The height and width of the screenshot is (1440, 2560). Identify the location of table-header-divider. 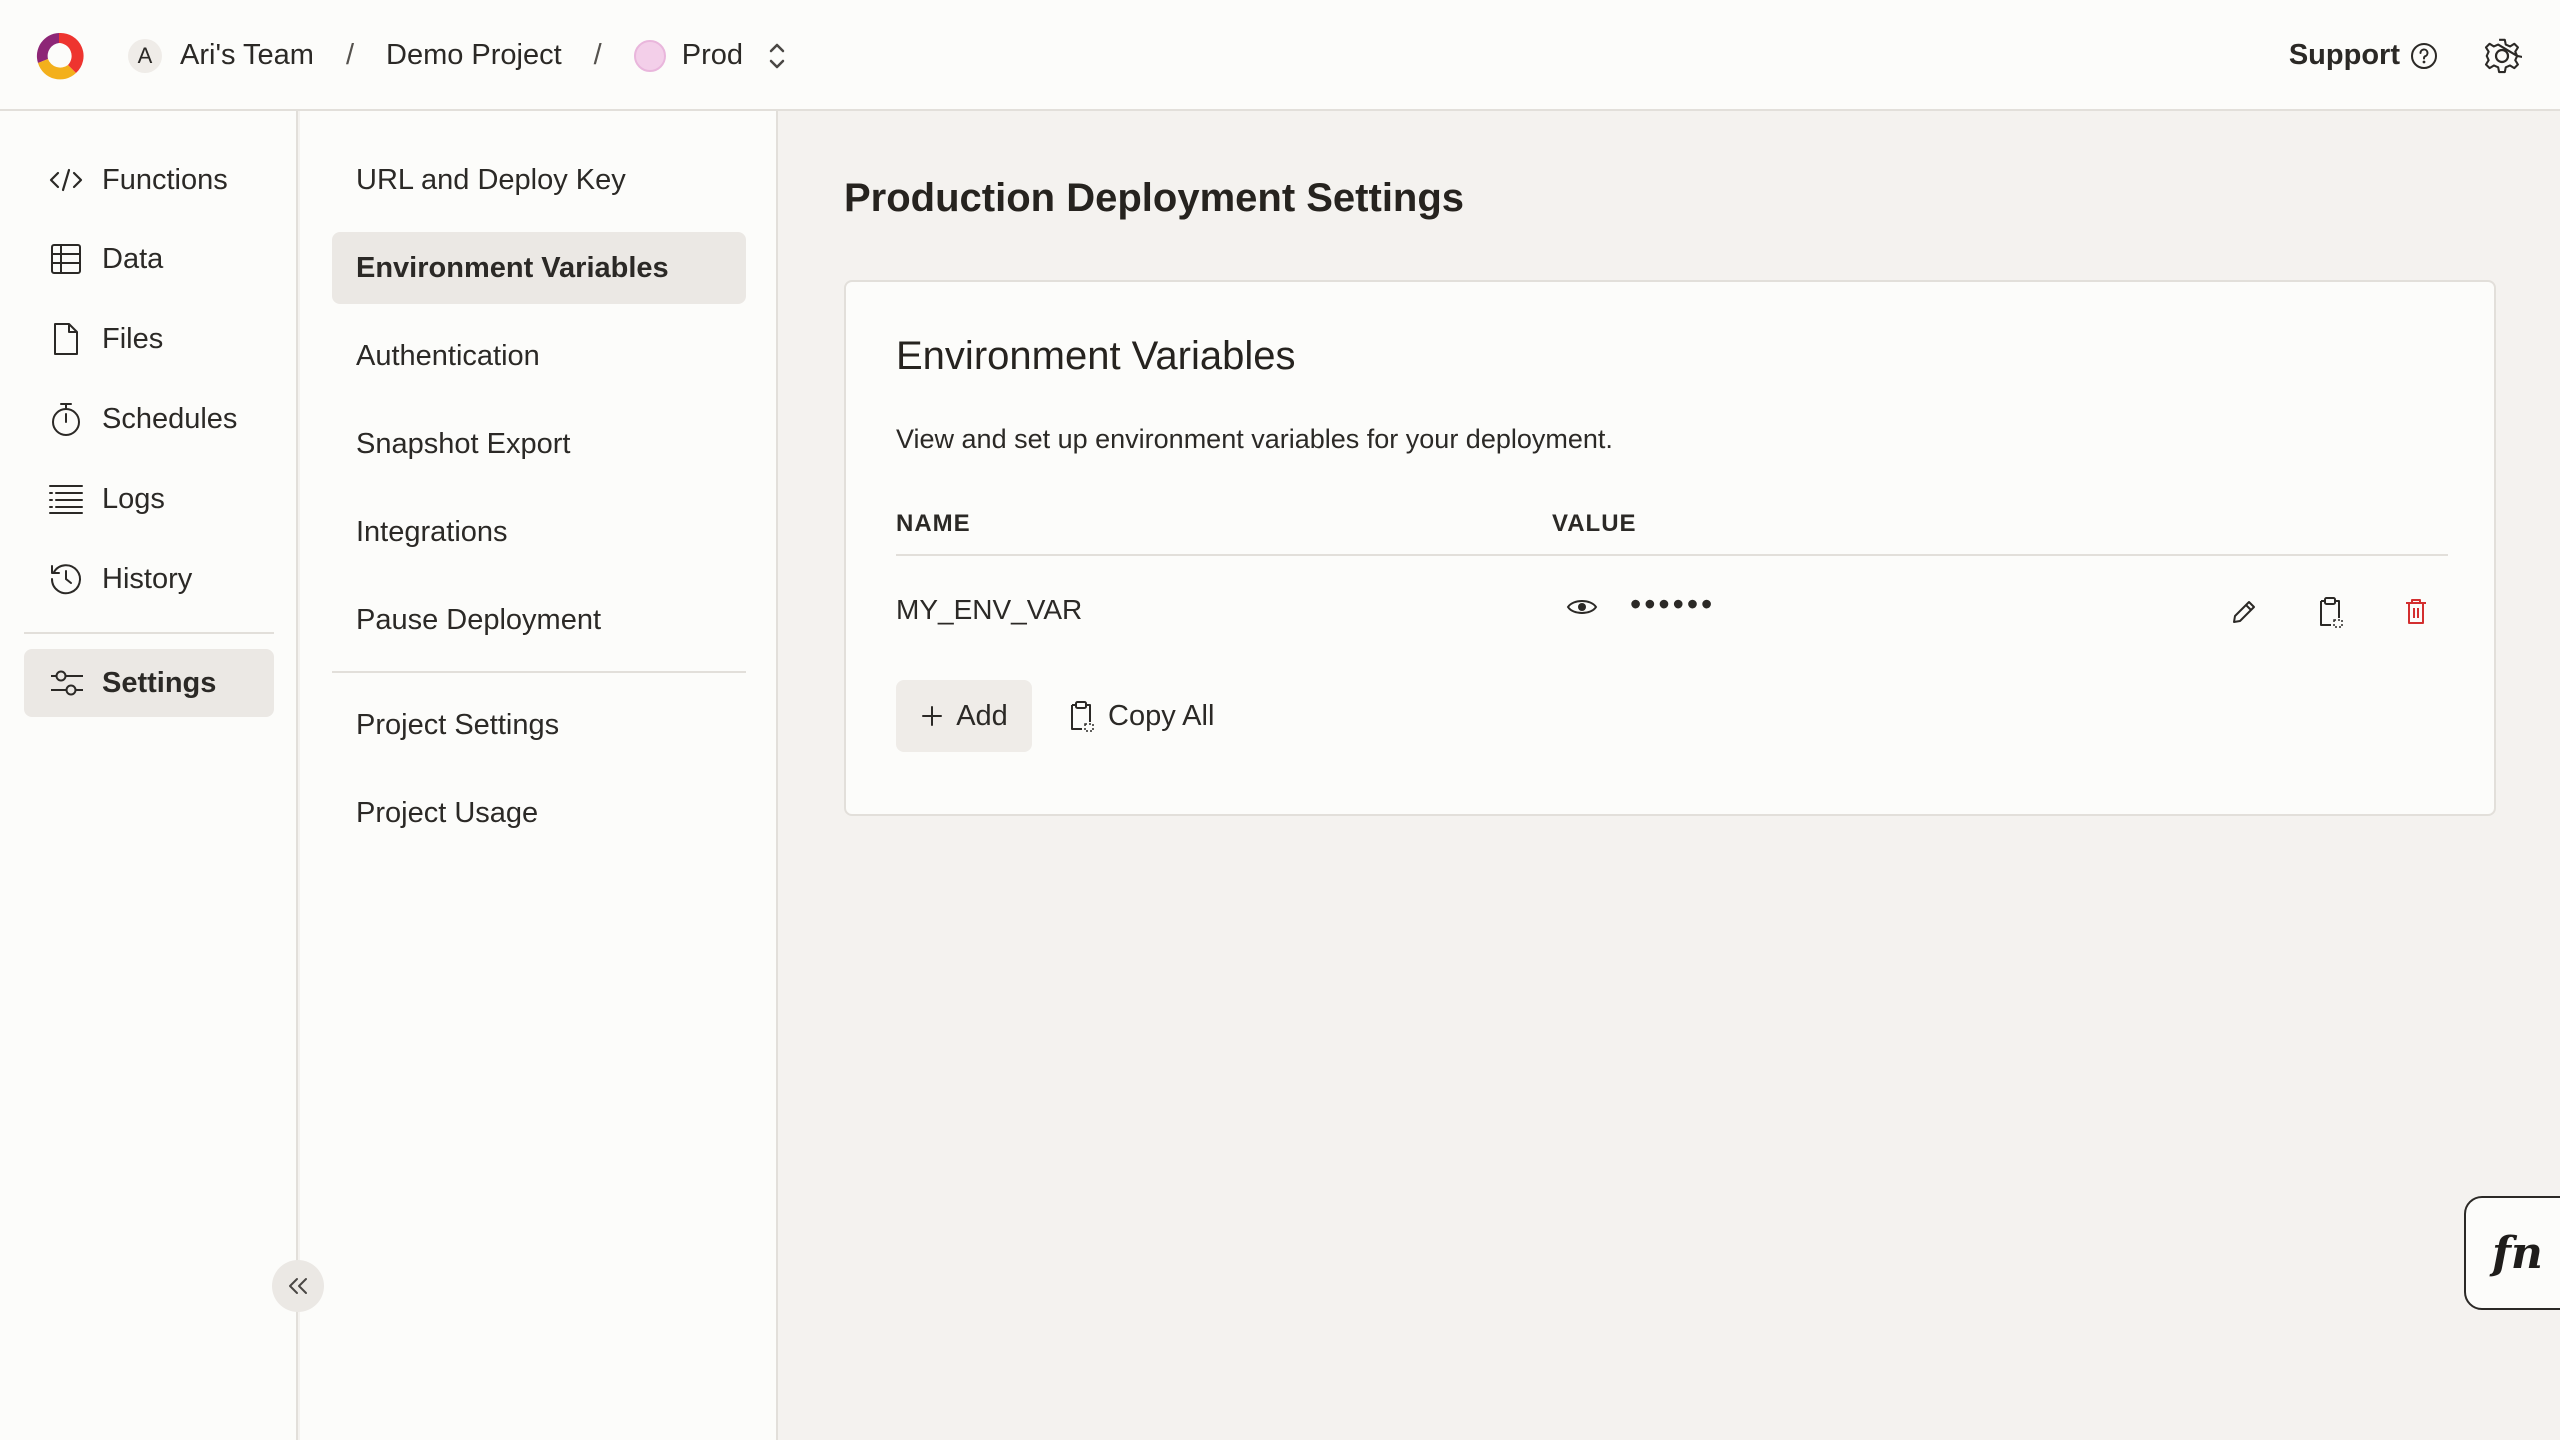
(1672, 555).